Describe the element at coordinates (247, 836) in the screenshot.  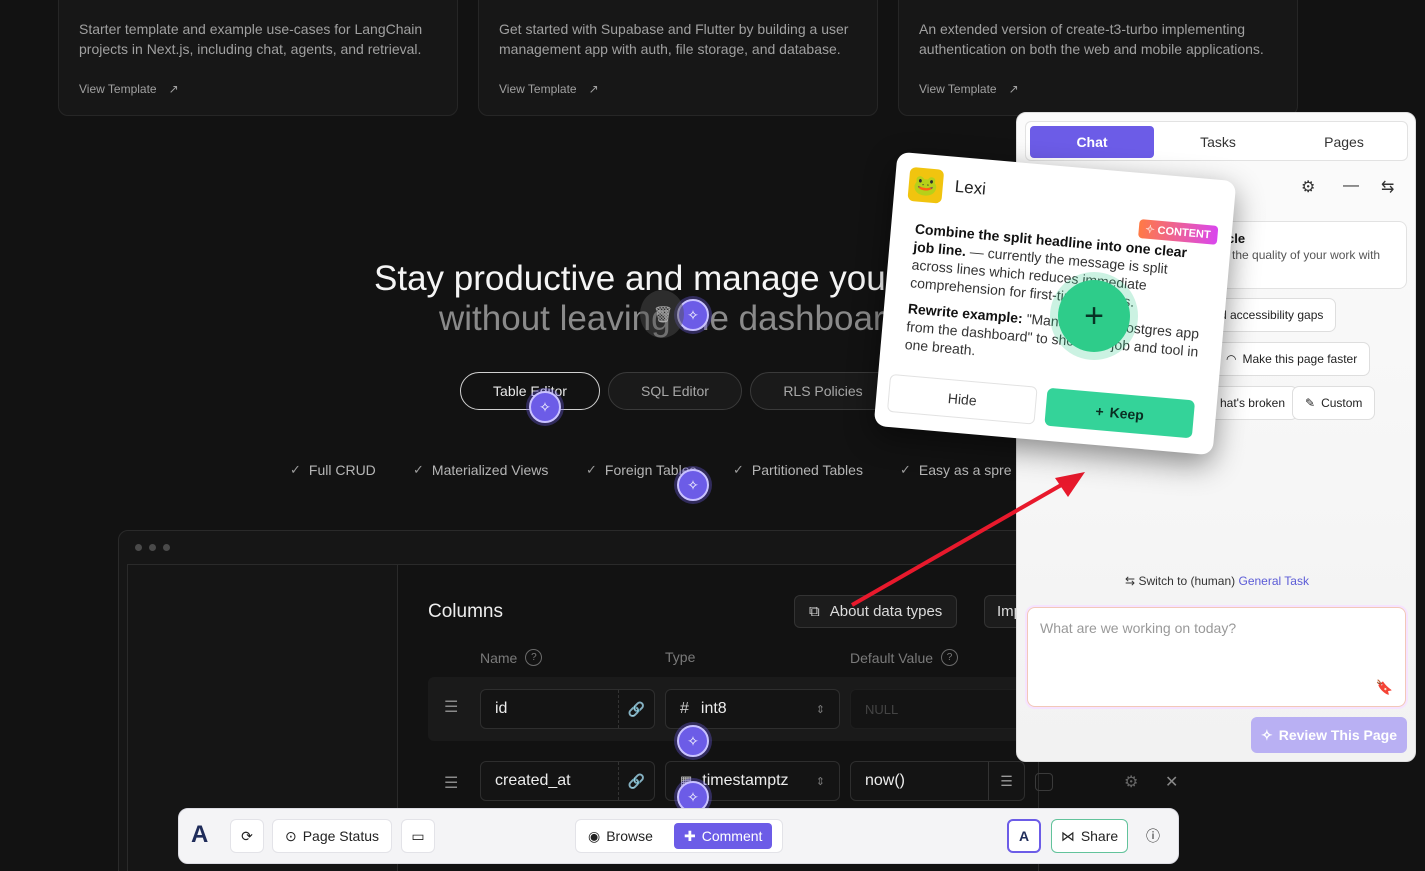
I see `refresh-icon: ⟳` at that location.